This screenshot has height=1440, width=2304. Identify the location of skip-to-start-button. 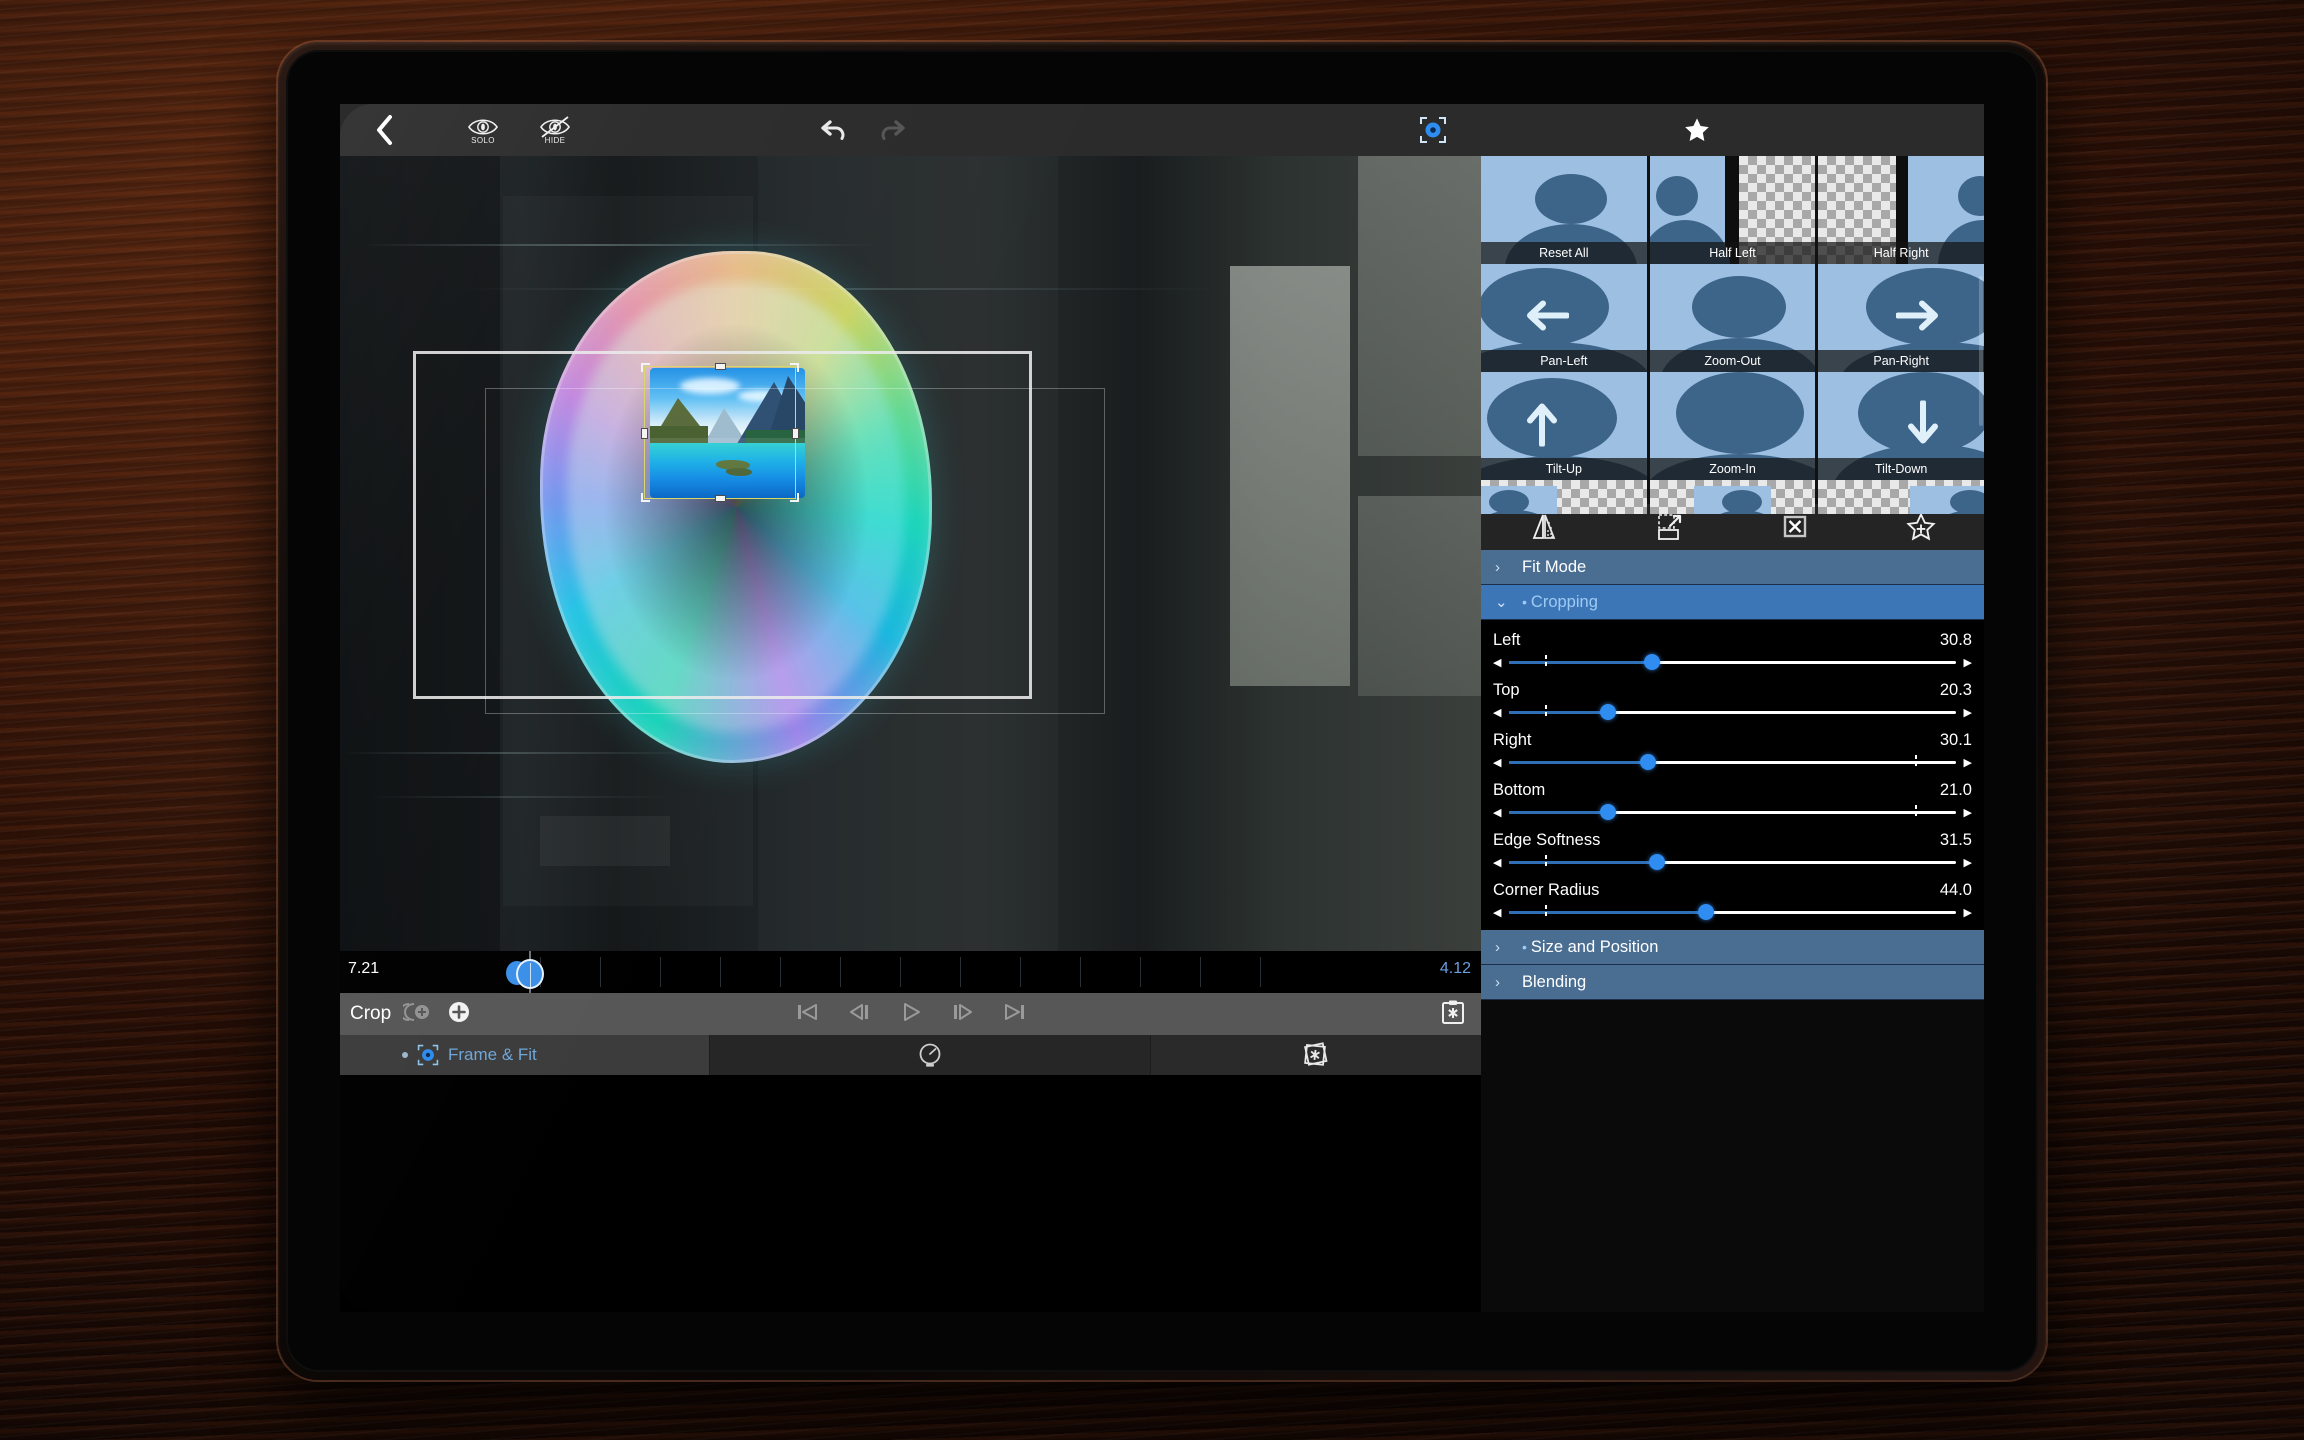
(807, 1014).